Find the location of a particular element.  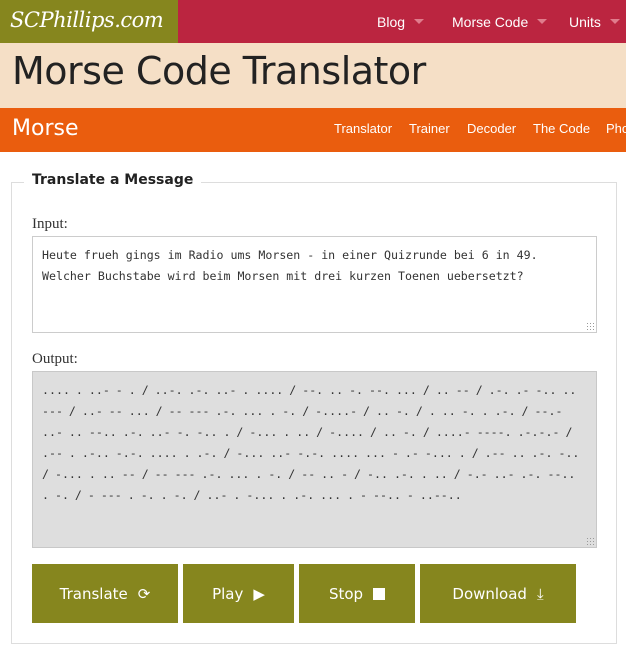

nav-label: Blog is located at coordinates (391, 21).